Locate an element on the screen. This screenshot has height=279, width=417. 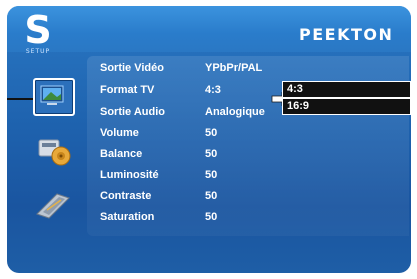
audio-settings-icon is located at coordinates (54, 151).